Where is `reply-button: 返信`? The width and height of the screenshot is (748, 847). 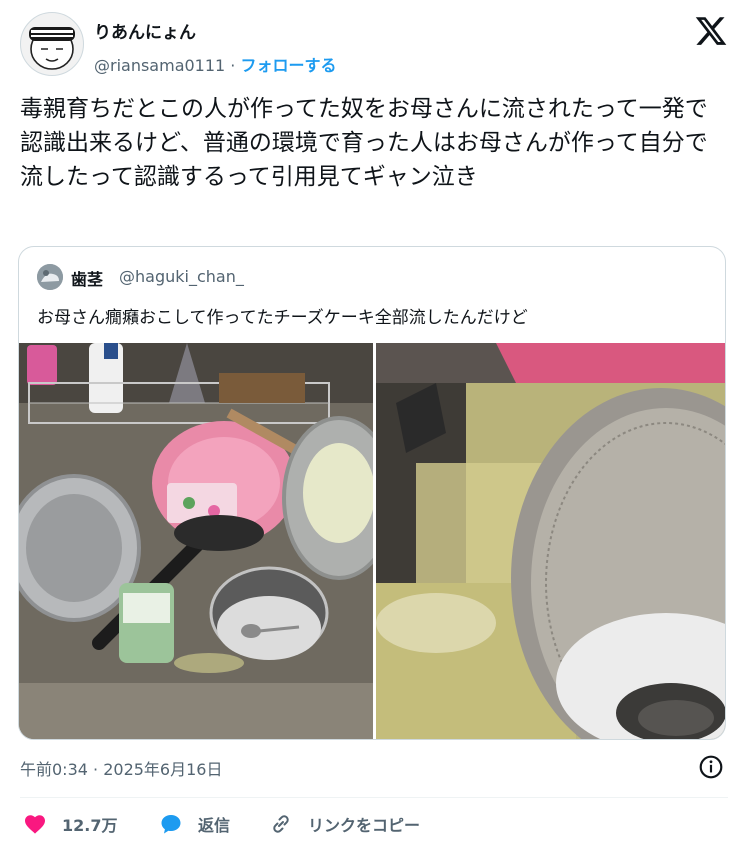
reply-button: 返信 is located at coordinates (194, 824).